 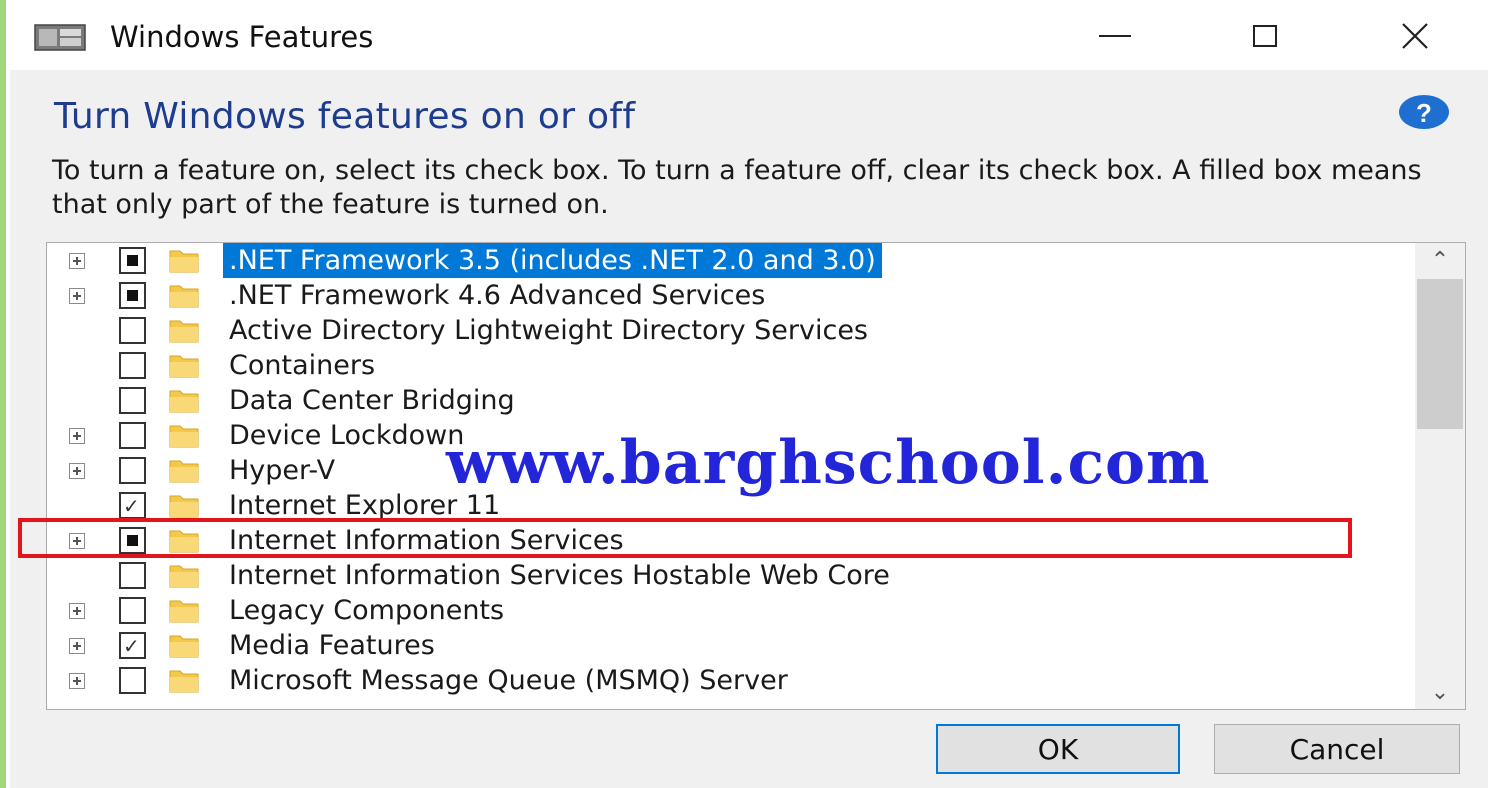 I want to click on minimize-button, so click(x=1115, y=36).